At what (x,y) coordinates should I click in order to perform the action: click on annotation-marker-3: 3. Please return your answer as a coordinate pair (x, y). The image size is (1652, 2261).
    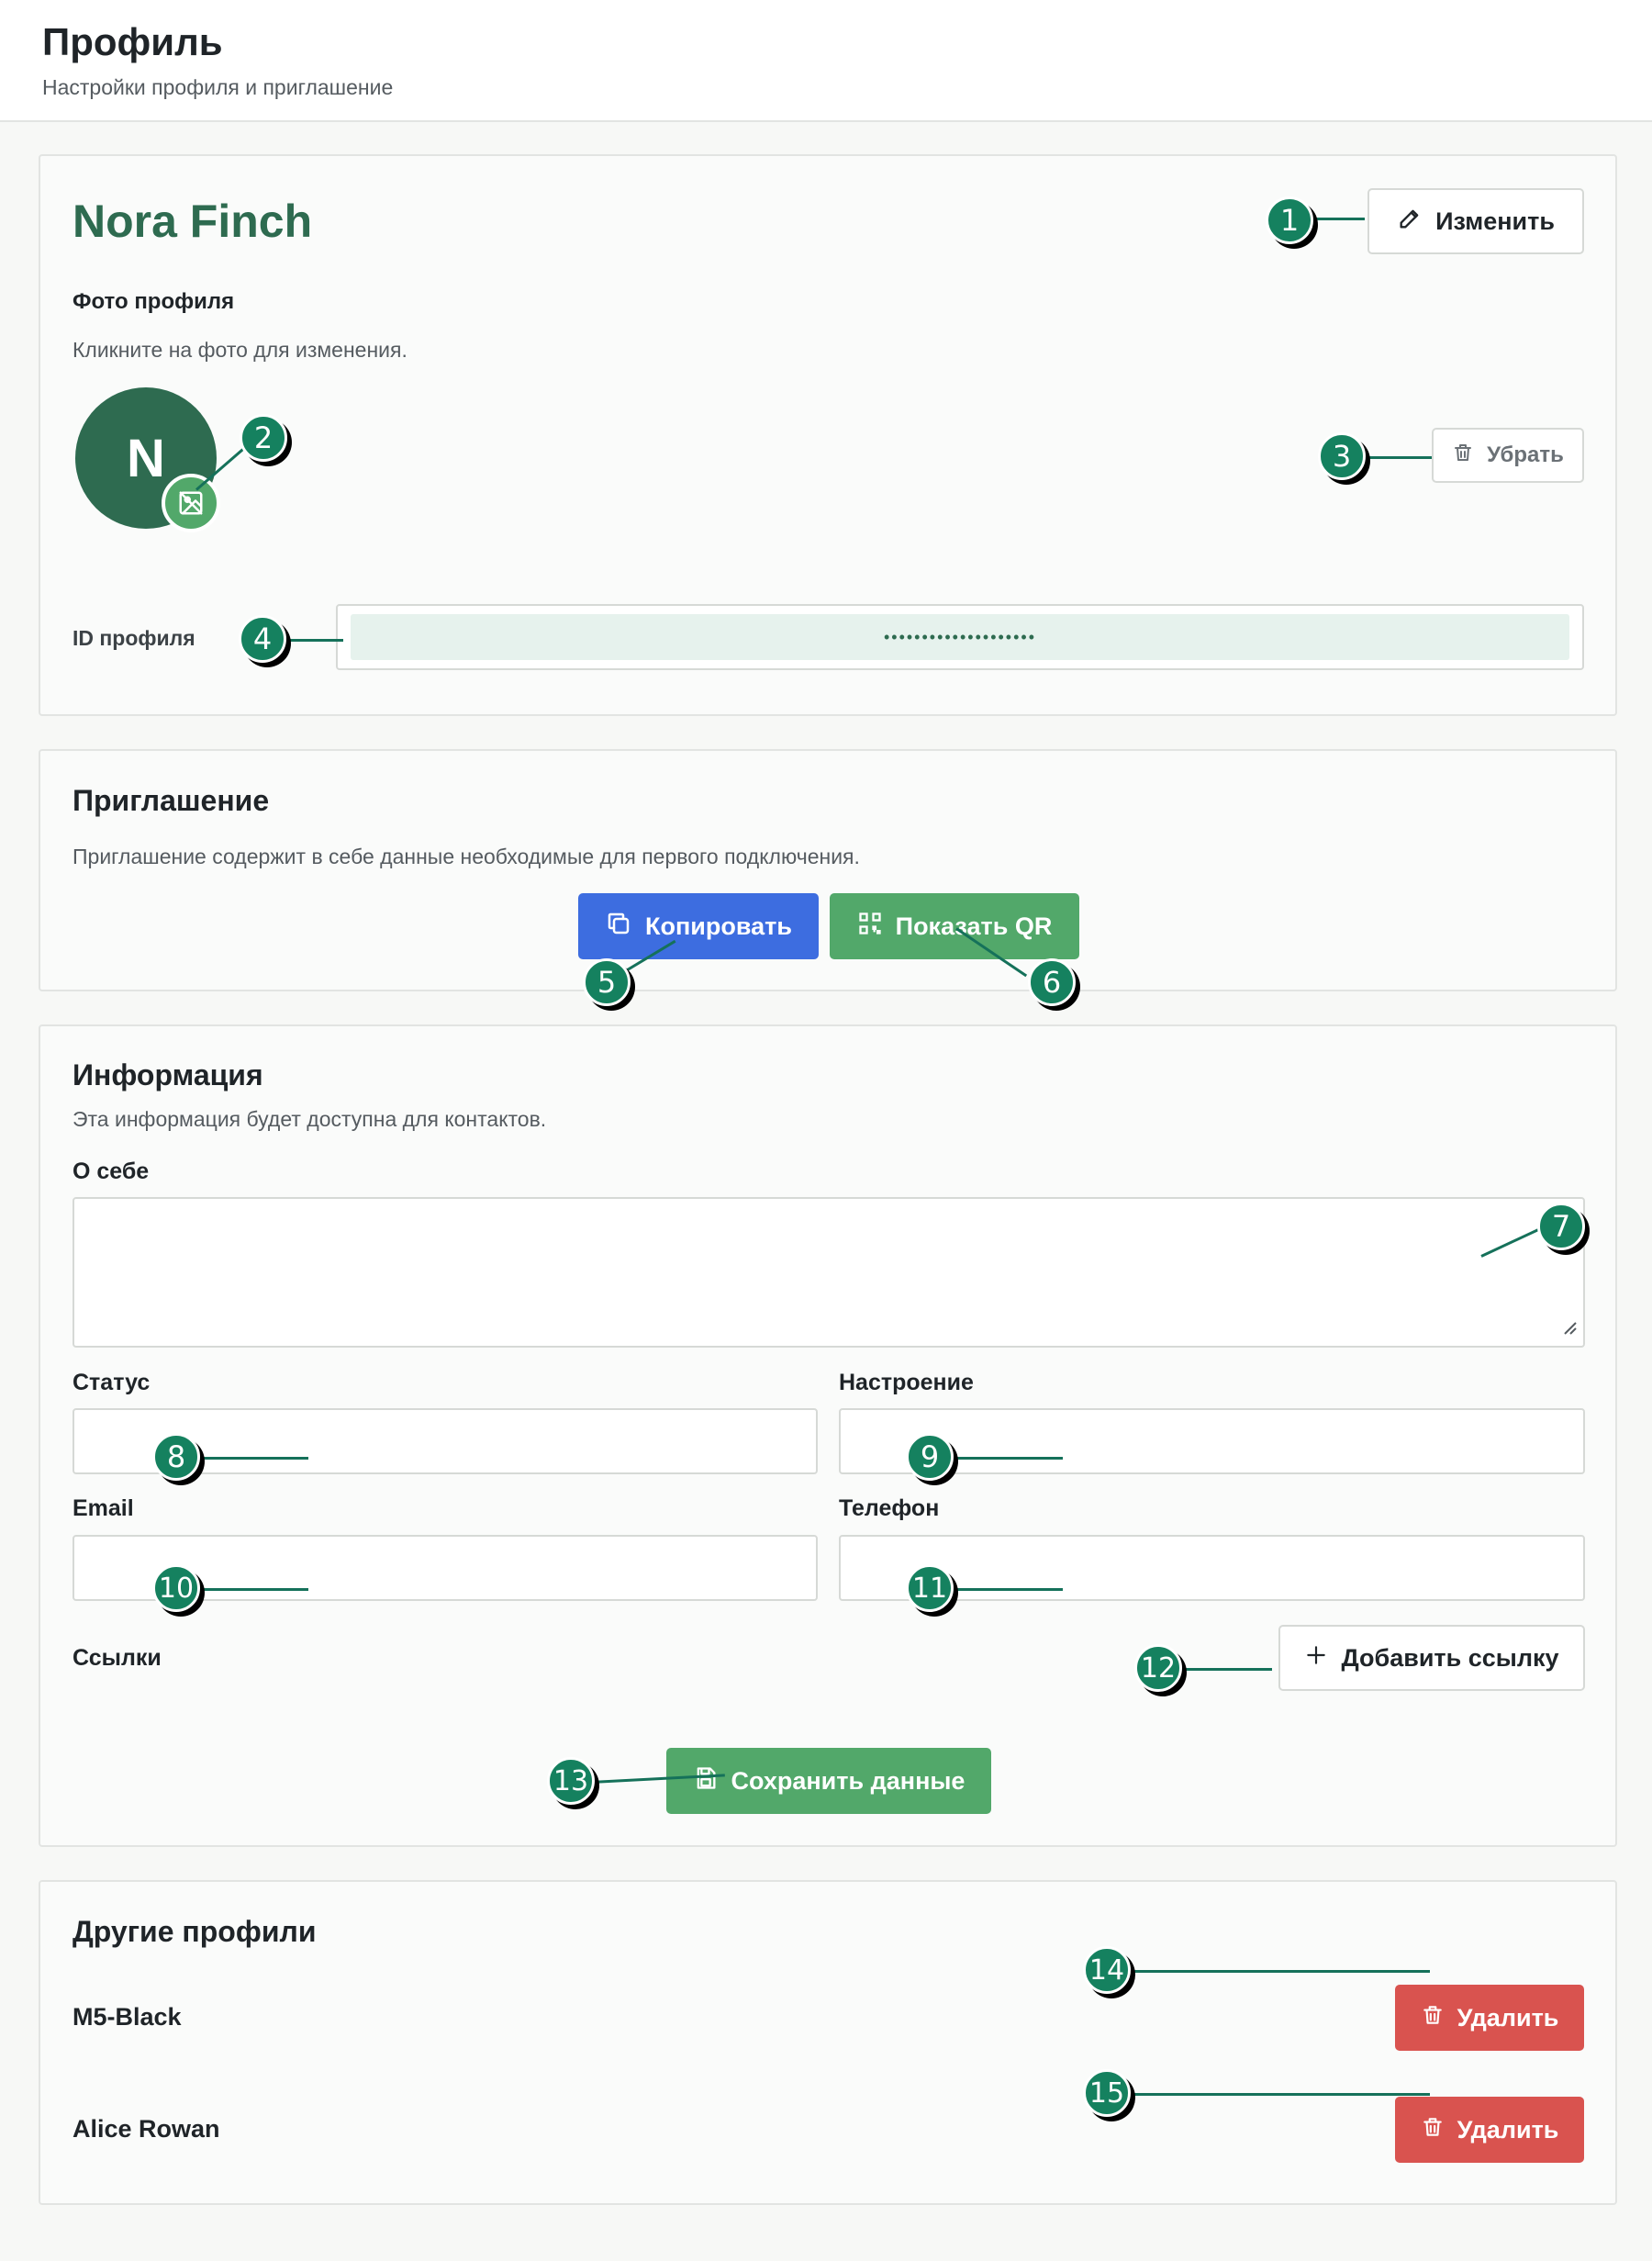
    Looking at the image, I should click on (1342, 456).